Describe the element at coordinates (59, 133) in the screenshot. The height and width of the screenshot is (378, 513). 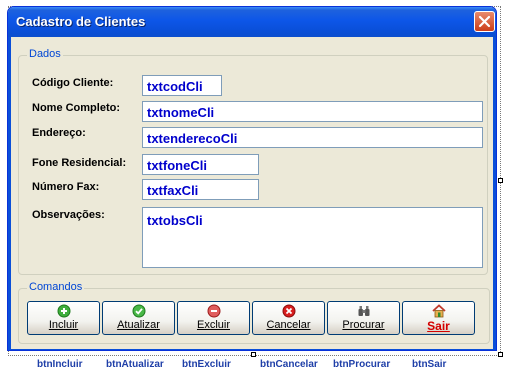
I see `endereco-label: Endereço:` at that location.